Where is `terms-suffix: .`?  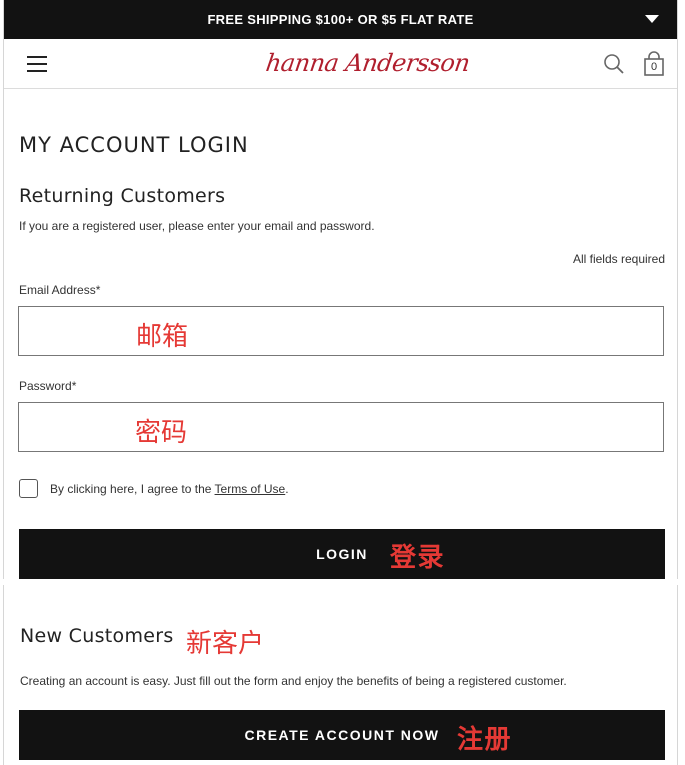 terms-suffix: . is located at coordinates (287, 489).